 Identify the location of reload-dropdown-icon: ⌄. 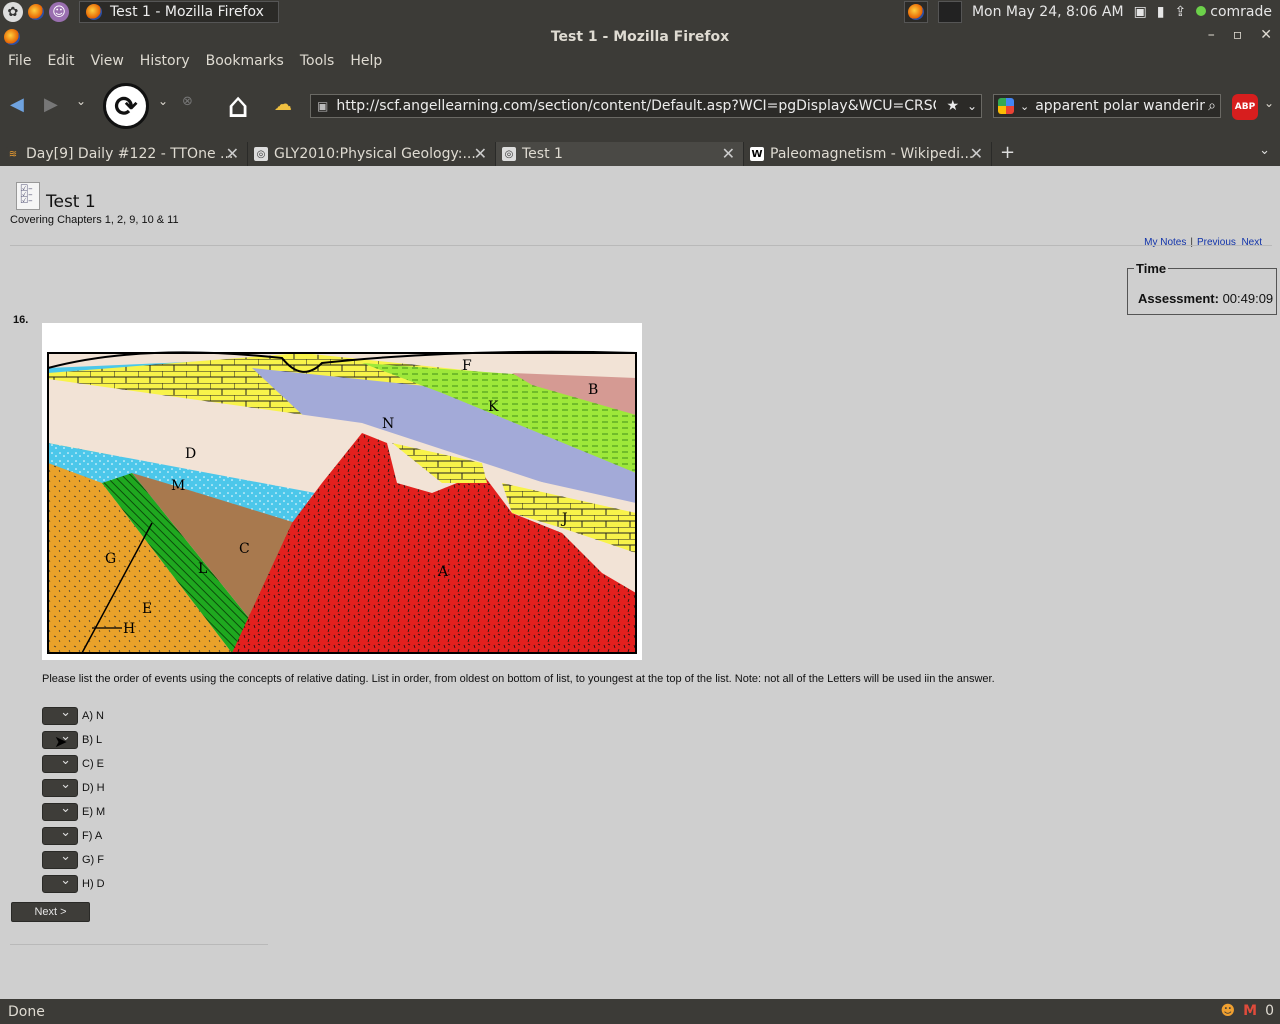
(163, 101).